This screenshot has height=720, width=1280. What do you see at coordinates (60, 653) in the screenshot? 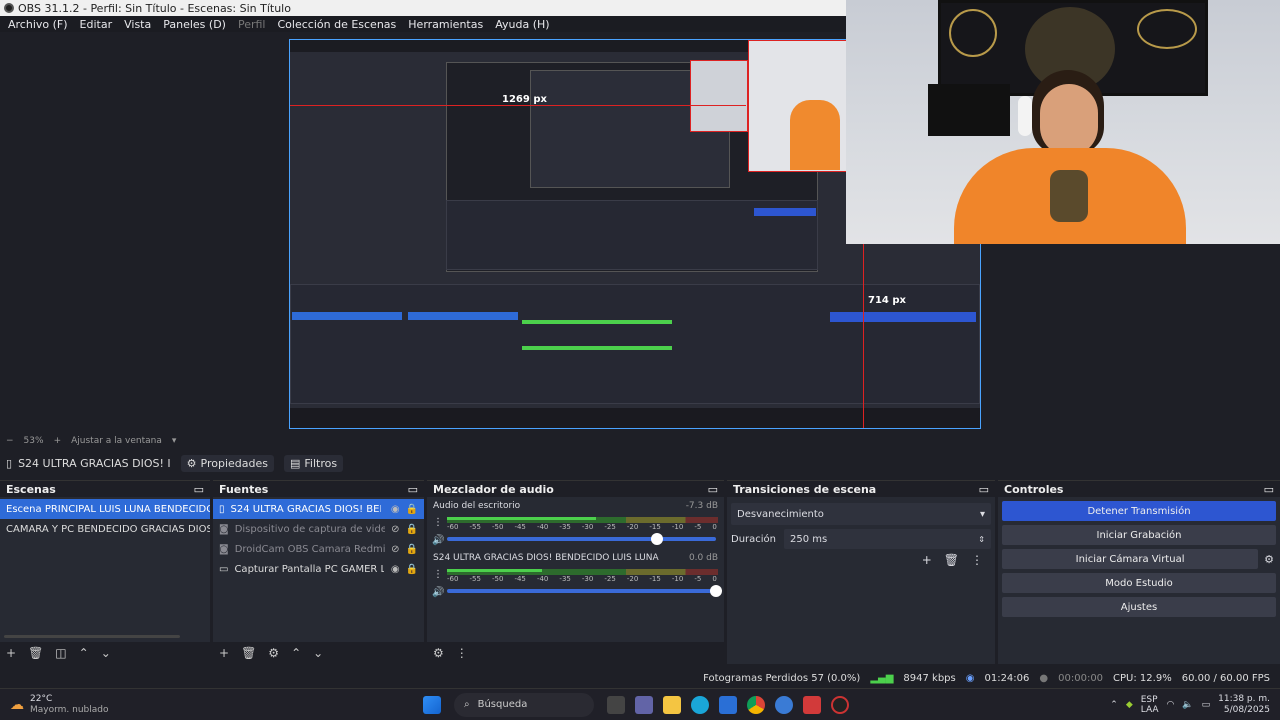
I see `filter-icon: ◫` at bounding box center [60, 653].